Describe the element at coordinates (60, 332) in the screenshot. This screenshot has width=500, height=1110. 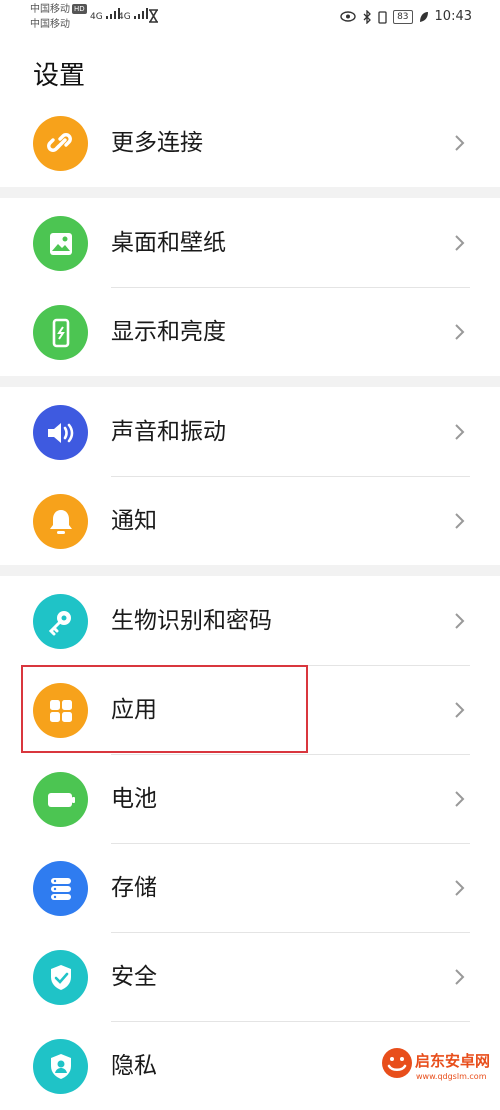
I see `display-icon` at that location.